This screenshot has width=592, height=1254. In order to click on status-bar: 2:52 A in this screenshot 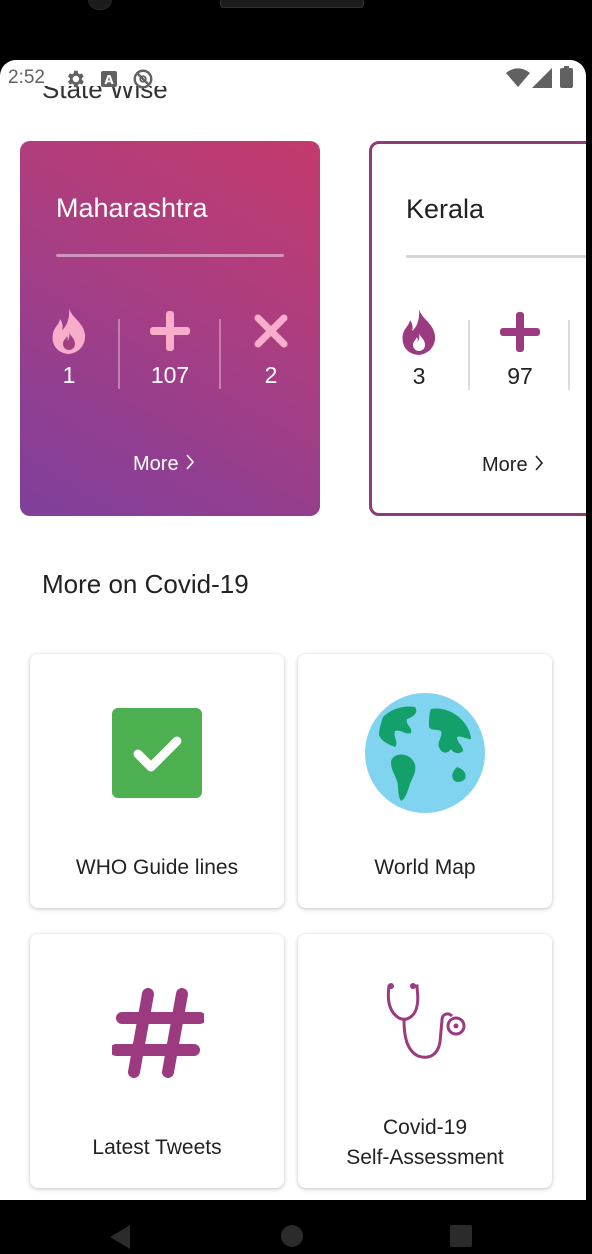, I will do `click(293, 78)`.